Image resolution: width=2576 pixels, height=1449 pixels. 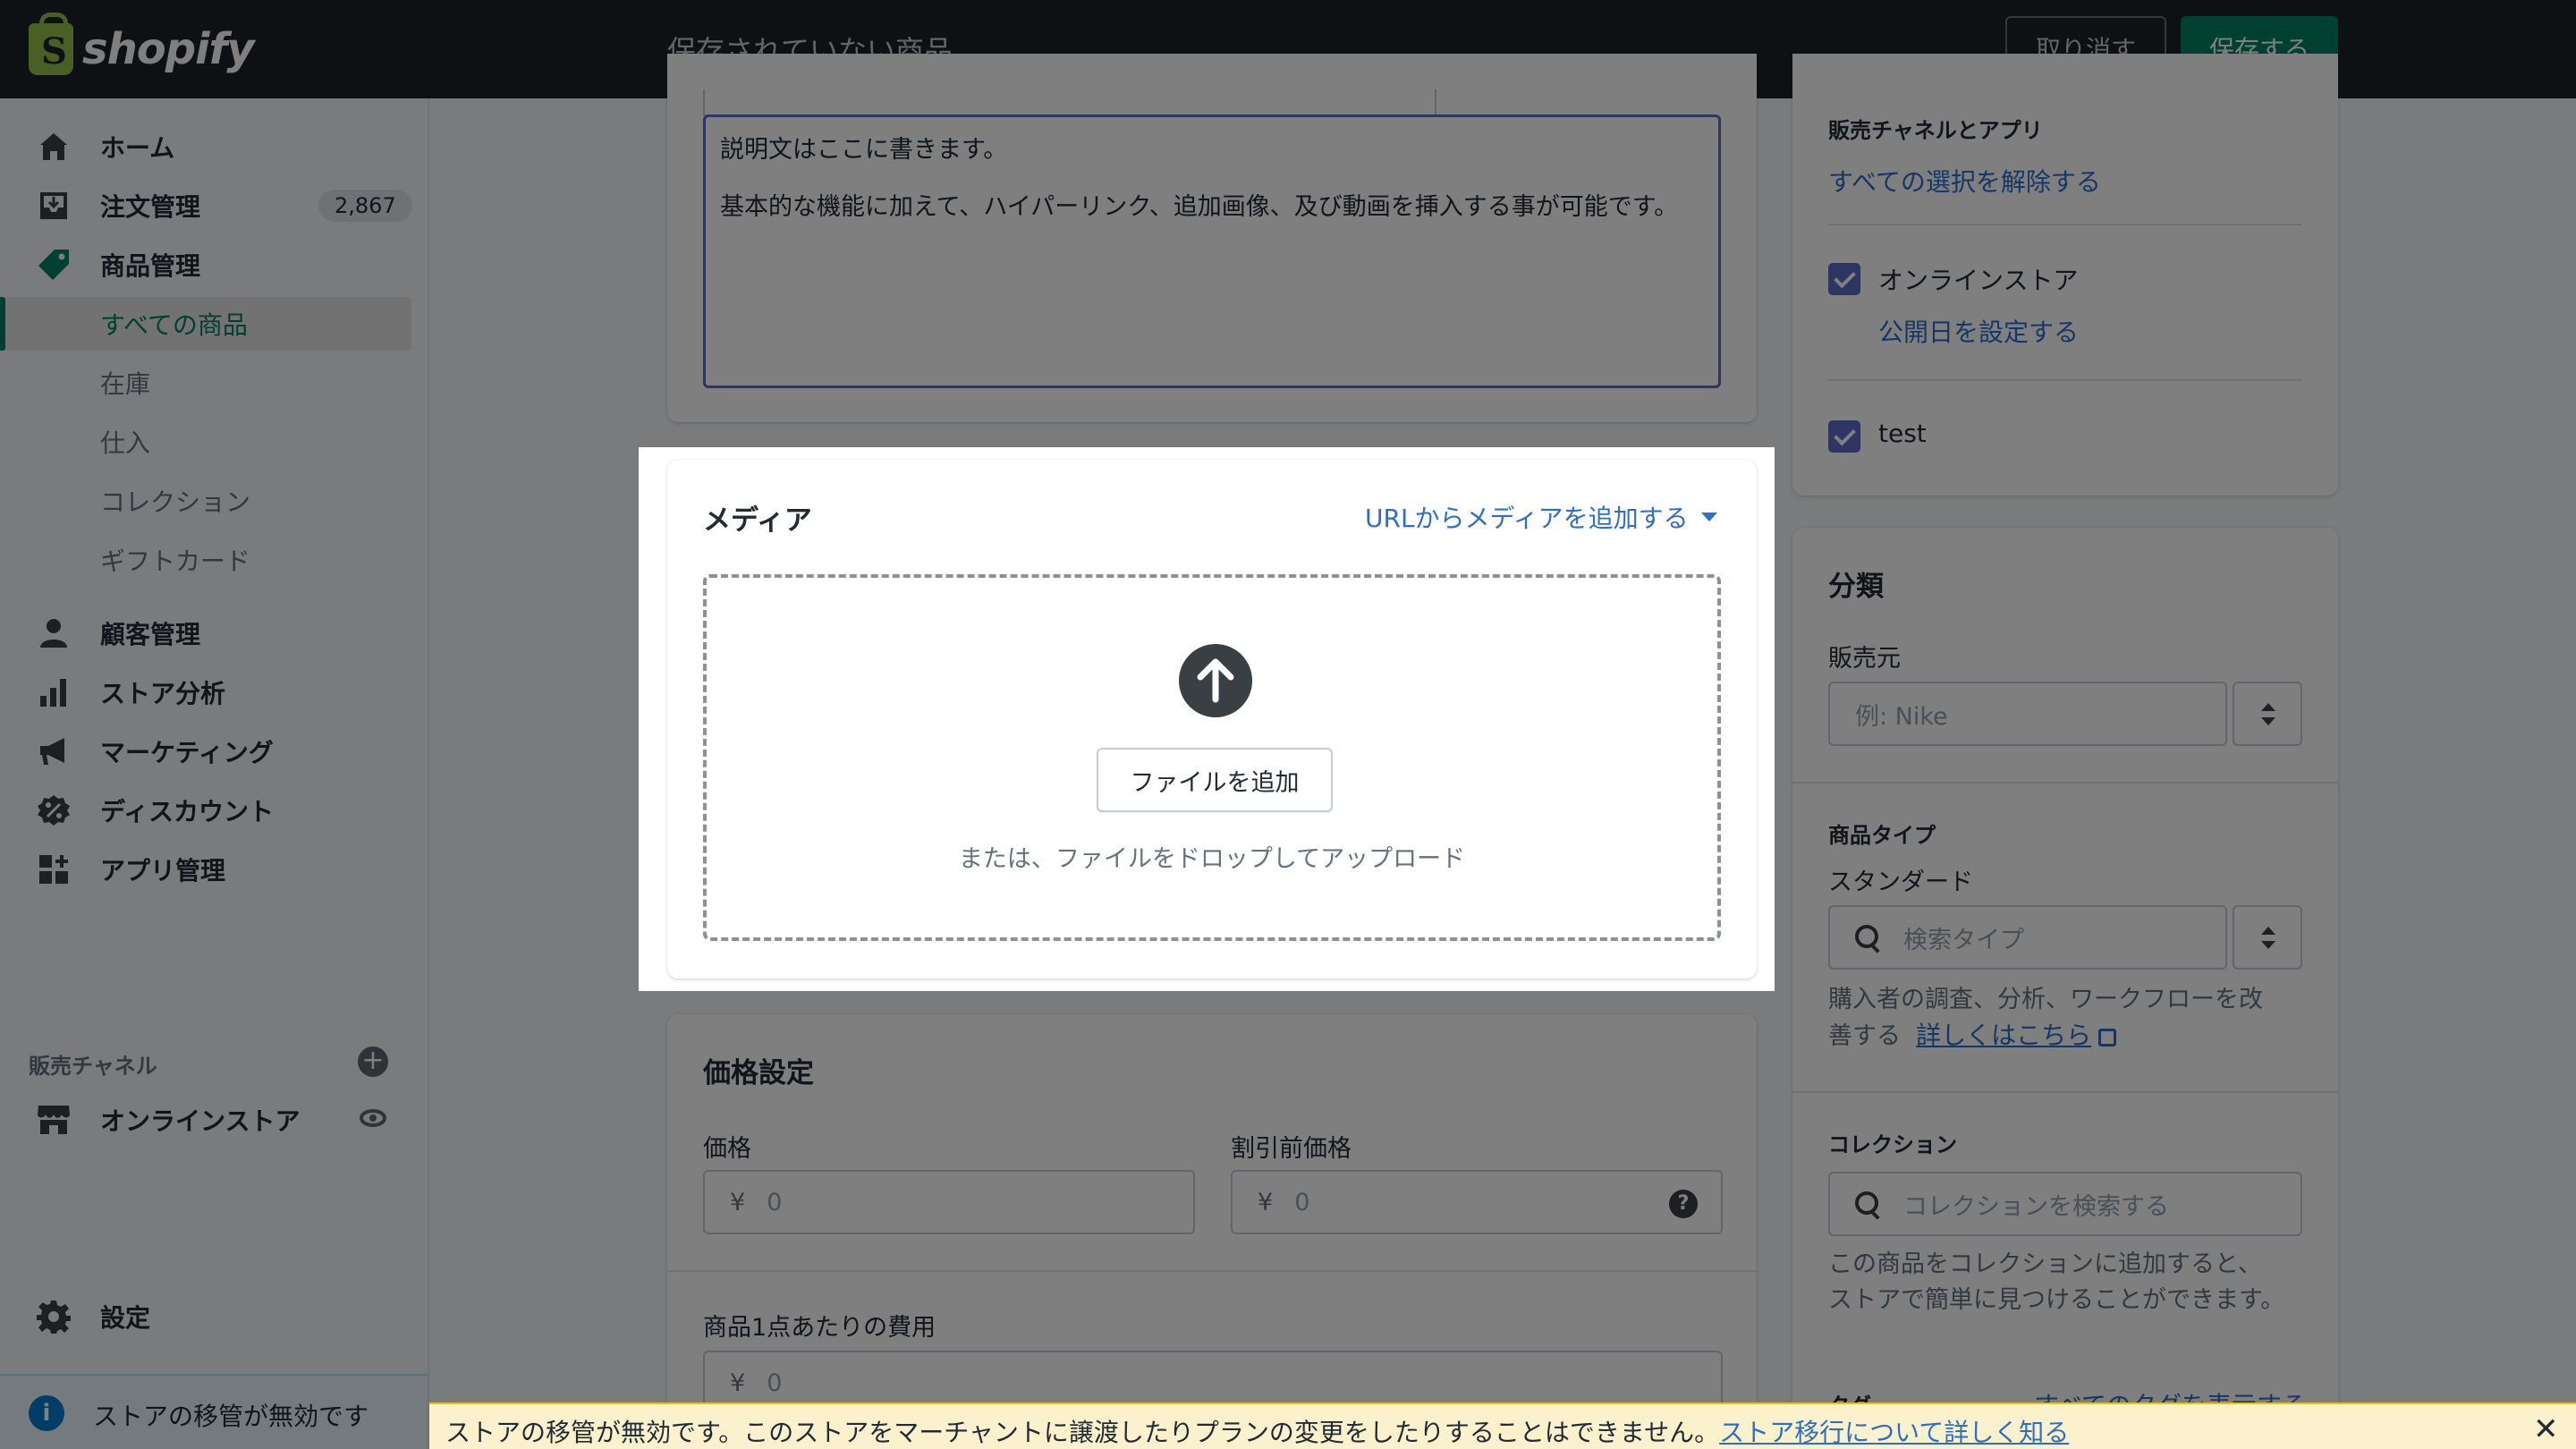 I want to click on upload-arrow-icon, so click(x=1215, y=680).